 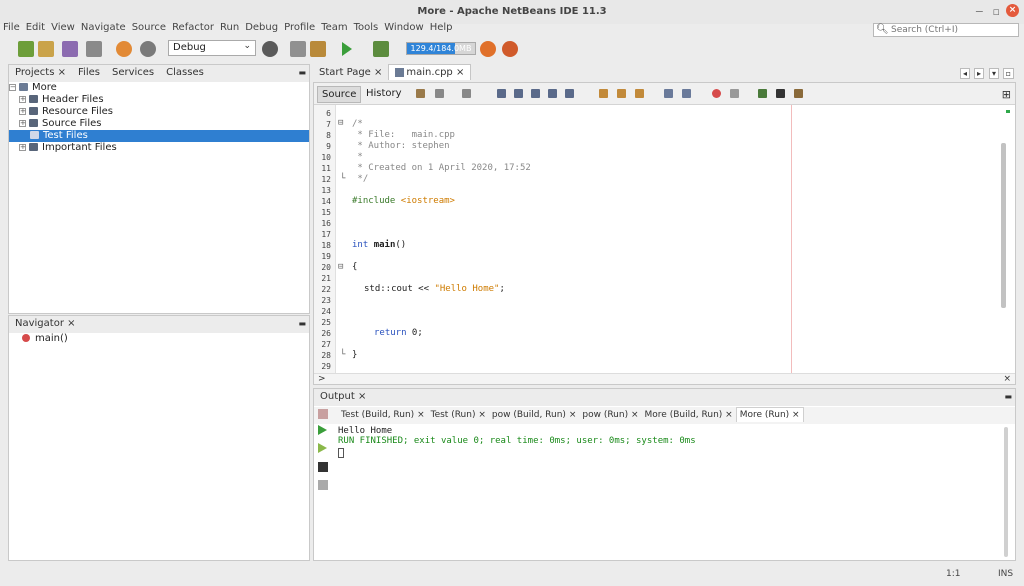 I want to click on menu-edit: Edit, so click(x=35, y=27).